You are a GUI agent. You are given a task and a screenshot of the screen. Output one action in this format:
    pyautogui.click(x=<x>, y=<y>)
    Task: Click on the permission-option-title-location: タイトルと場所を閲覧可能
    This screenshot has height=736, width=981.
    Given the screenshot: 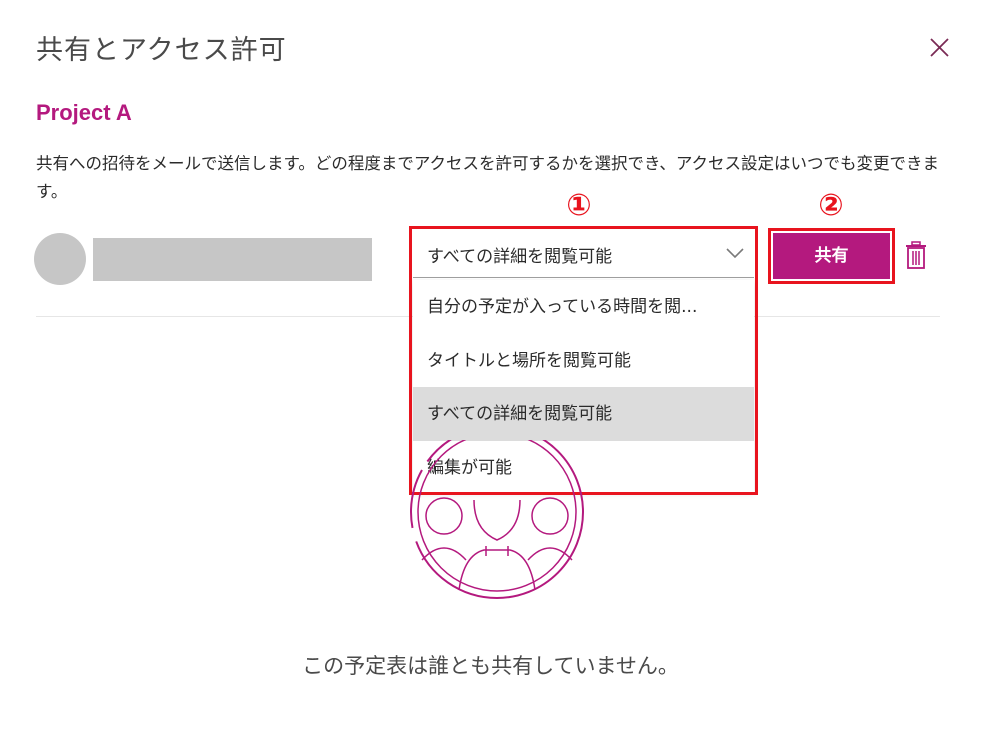 What is the action you would take?
    pyautogui.click(x=583, y=361)
    